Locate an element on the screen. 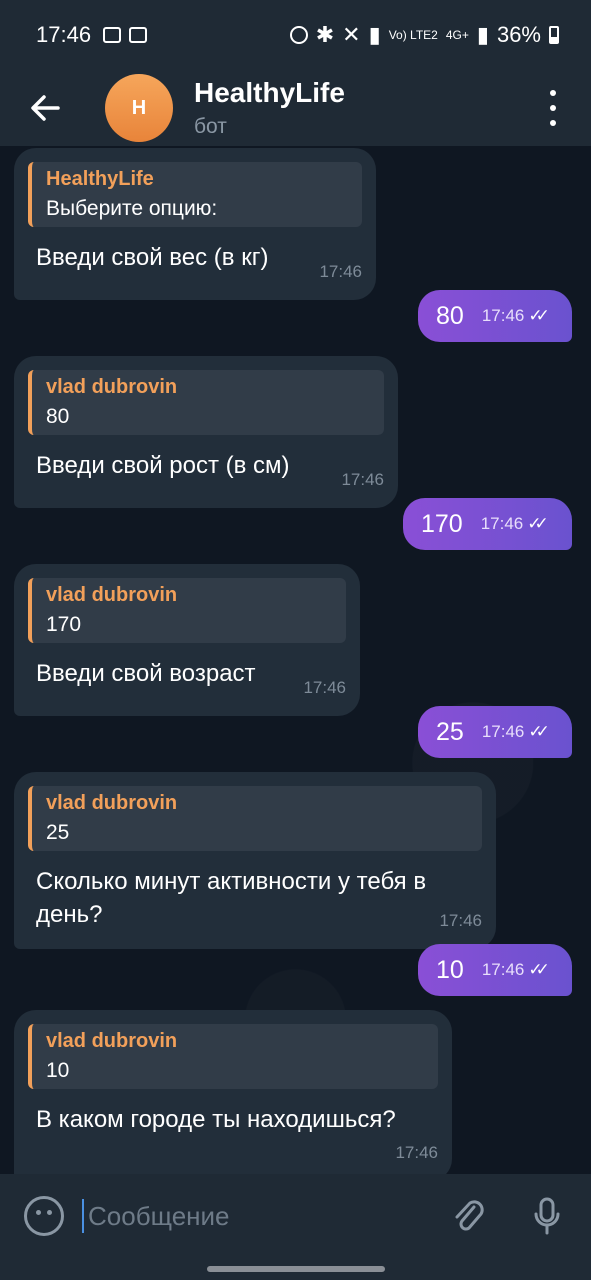 The image size is (591, 1280). chat-subtitle: бот is located at coordinates (210, 126).